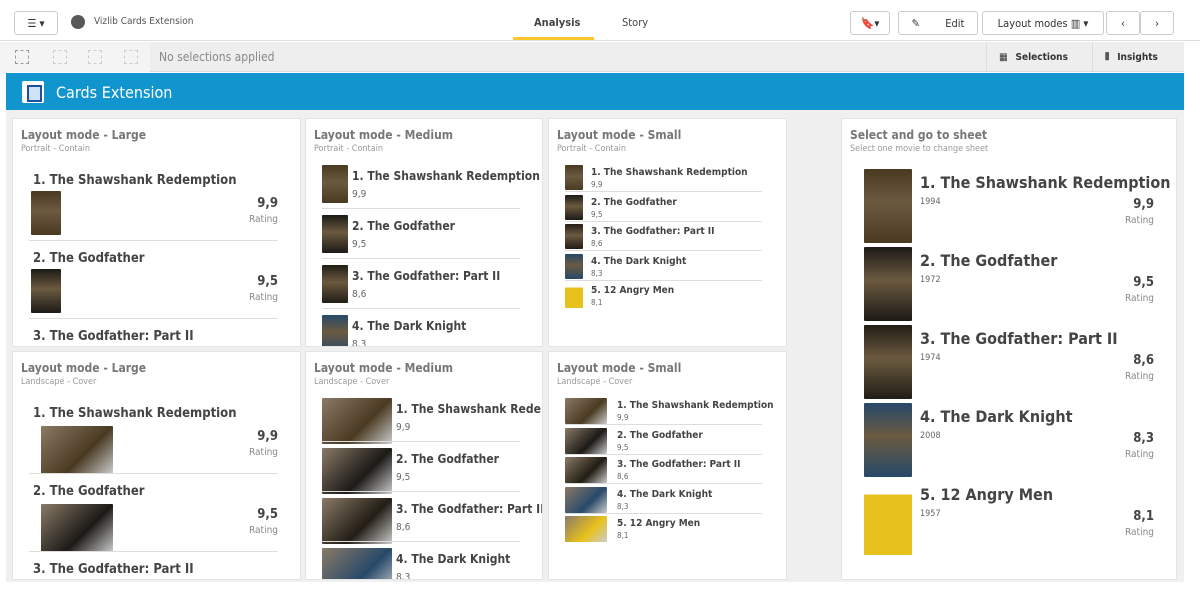 This screenshot has height=603, width=1200. I want to click on selections-label: Selections, so click(1041, 57).